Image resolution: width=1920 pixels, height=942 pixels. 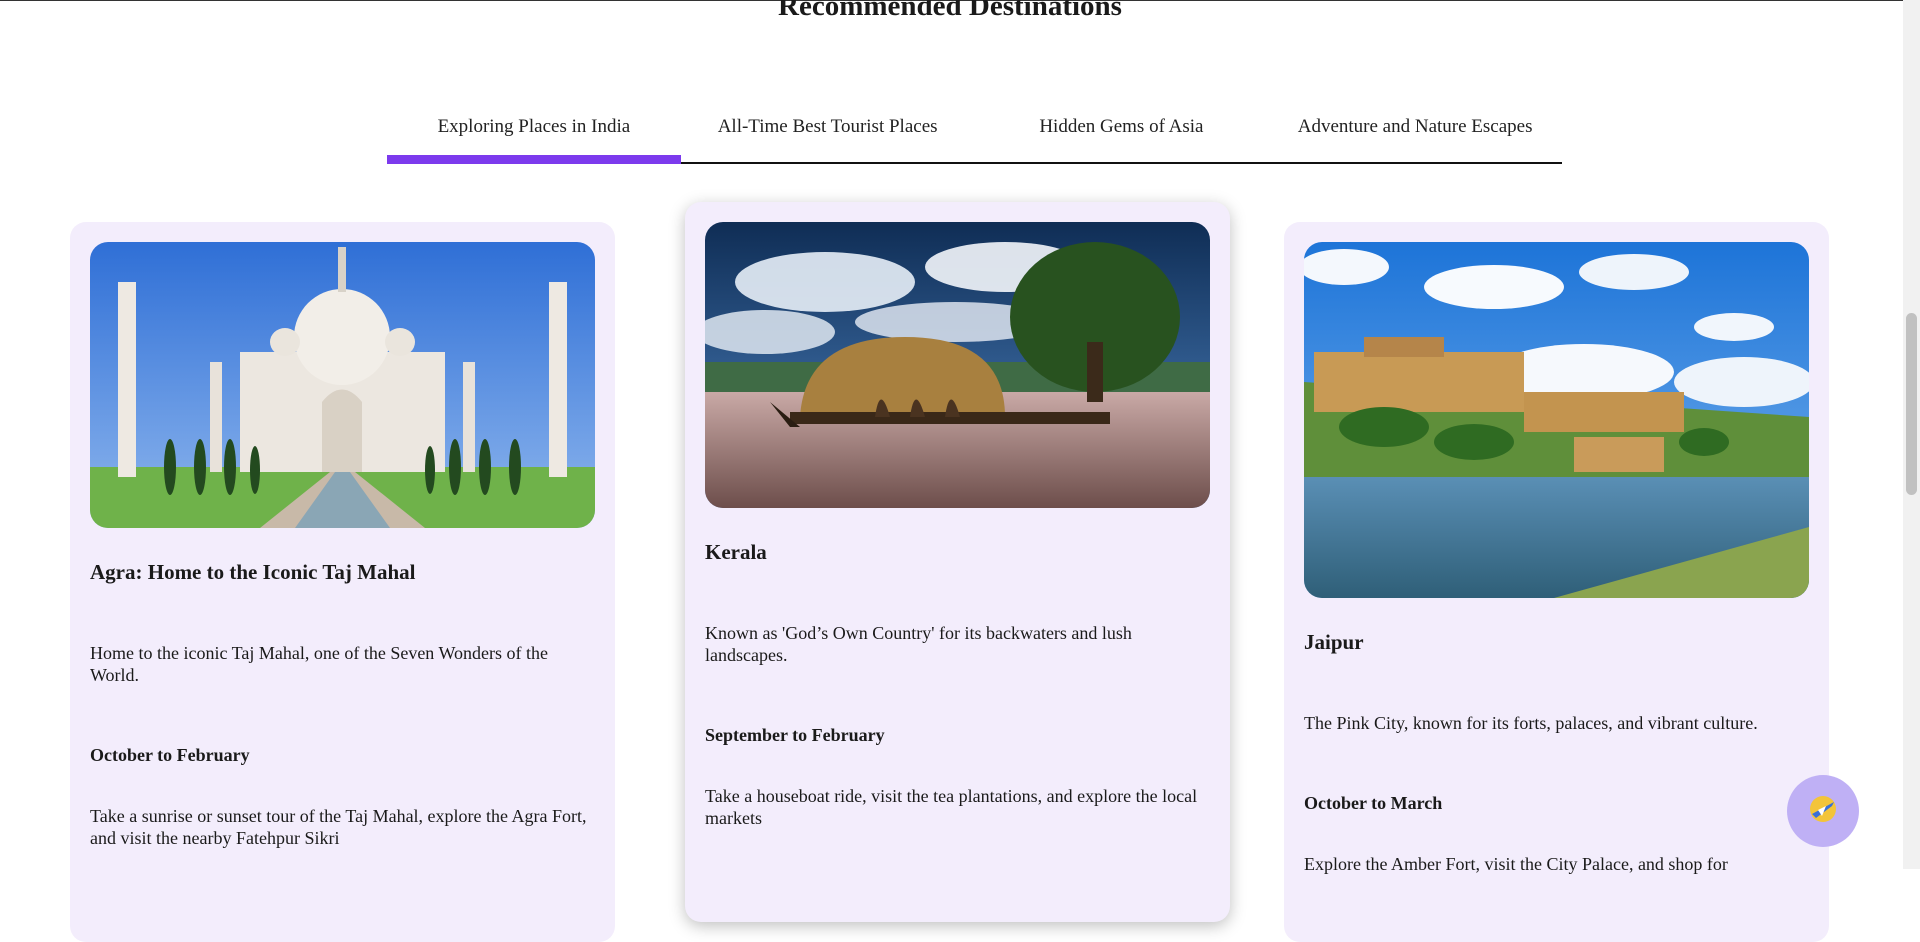 What do you see at coordinates (957, 365) in the screenshot?
I see `houseboat-photo` at bounding box center [957, 365].